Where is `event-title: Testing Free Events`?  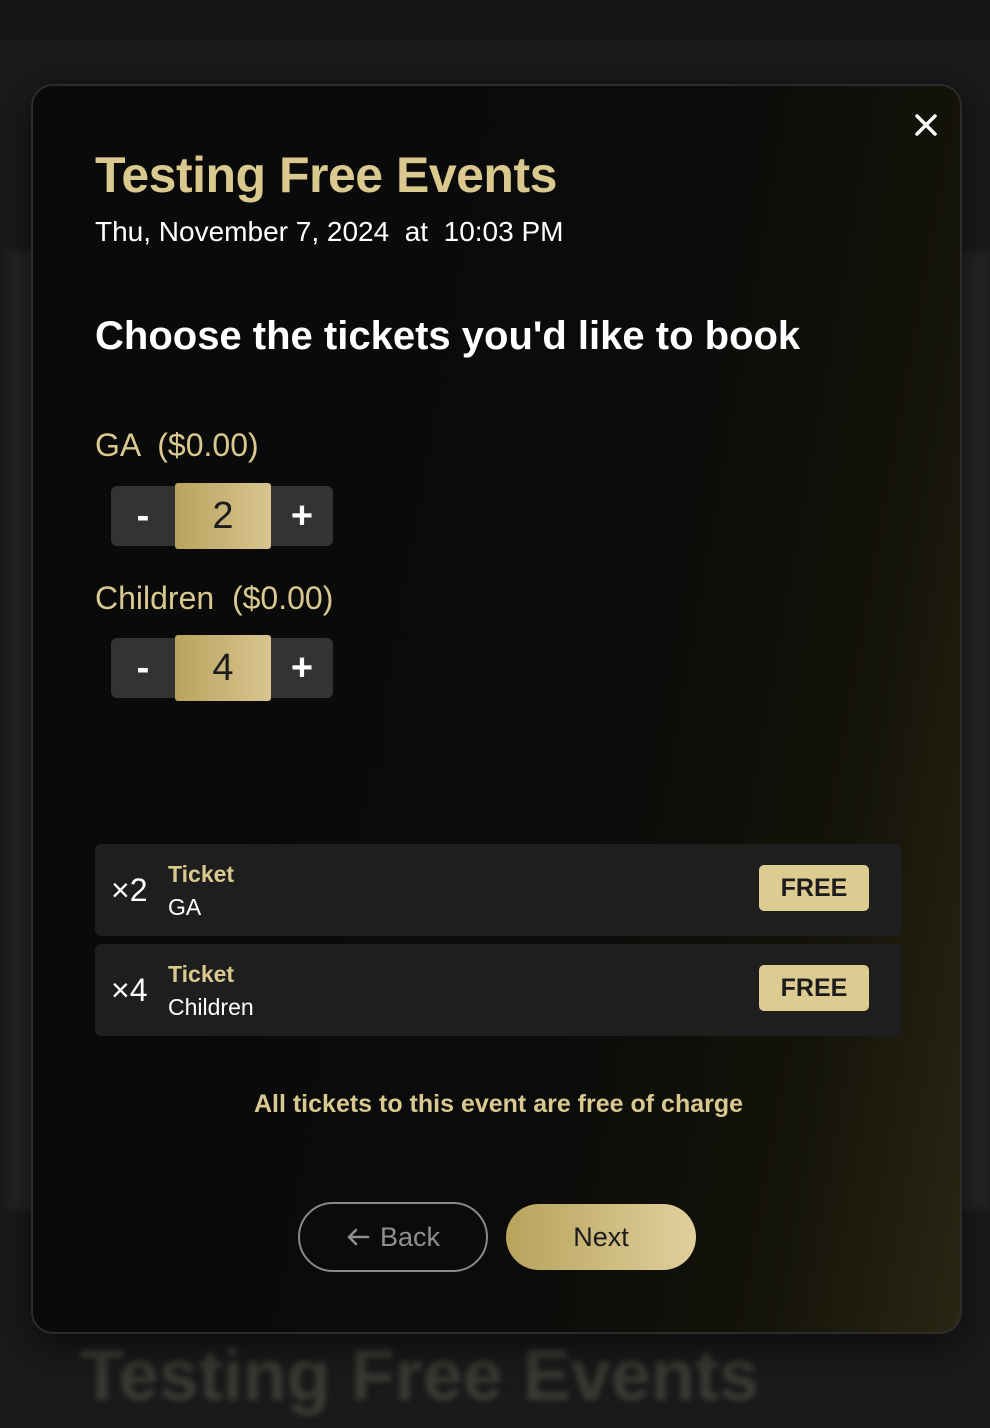 event-title: Testing Free Events is located at coordinates (326, 175).